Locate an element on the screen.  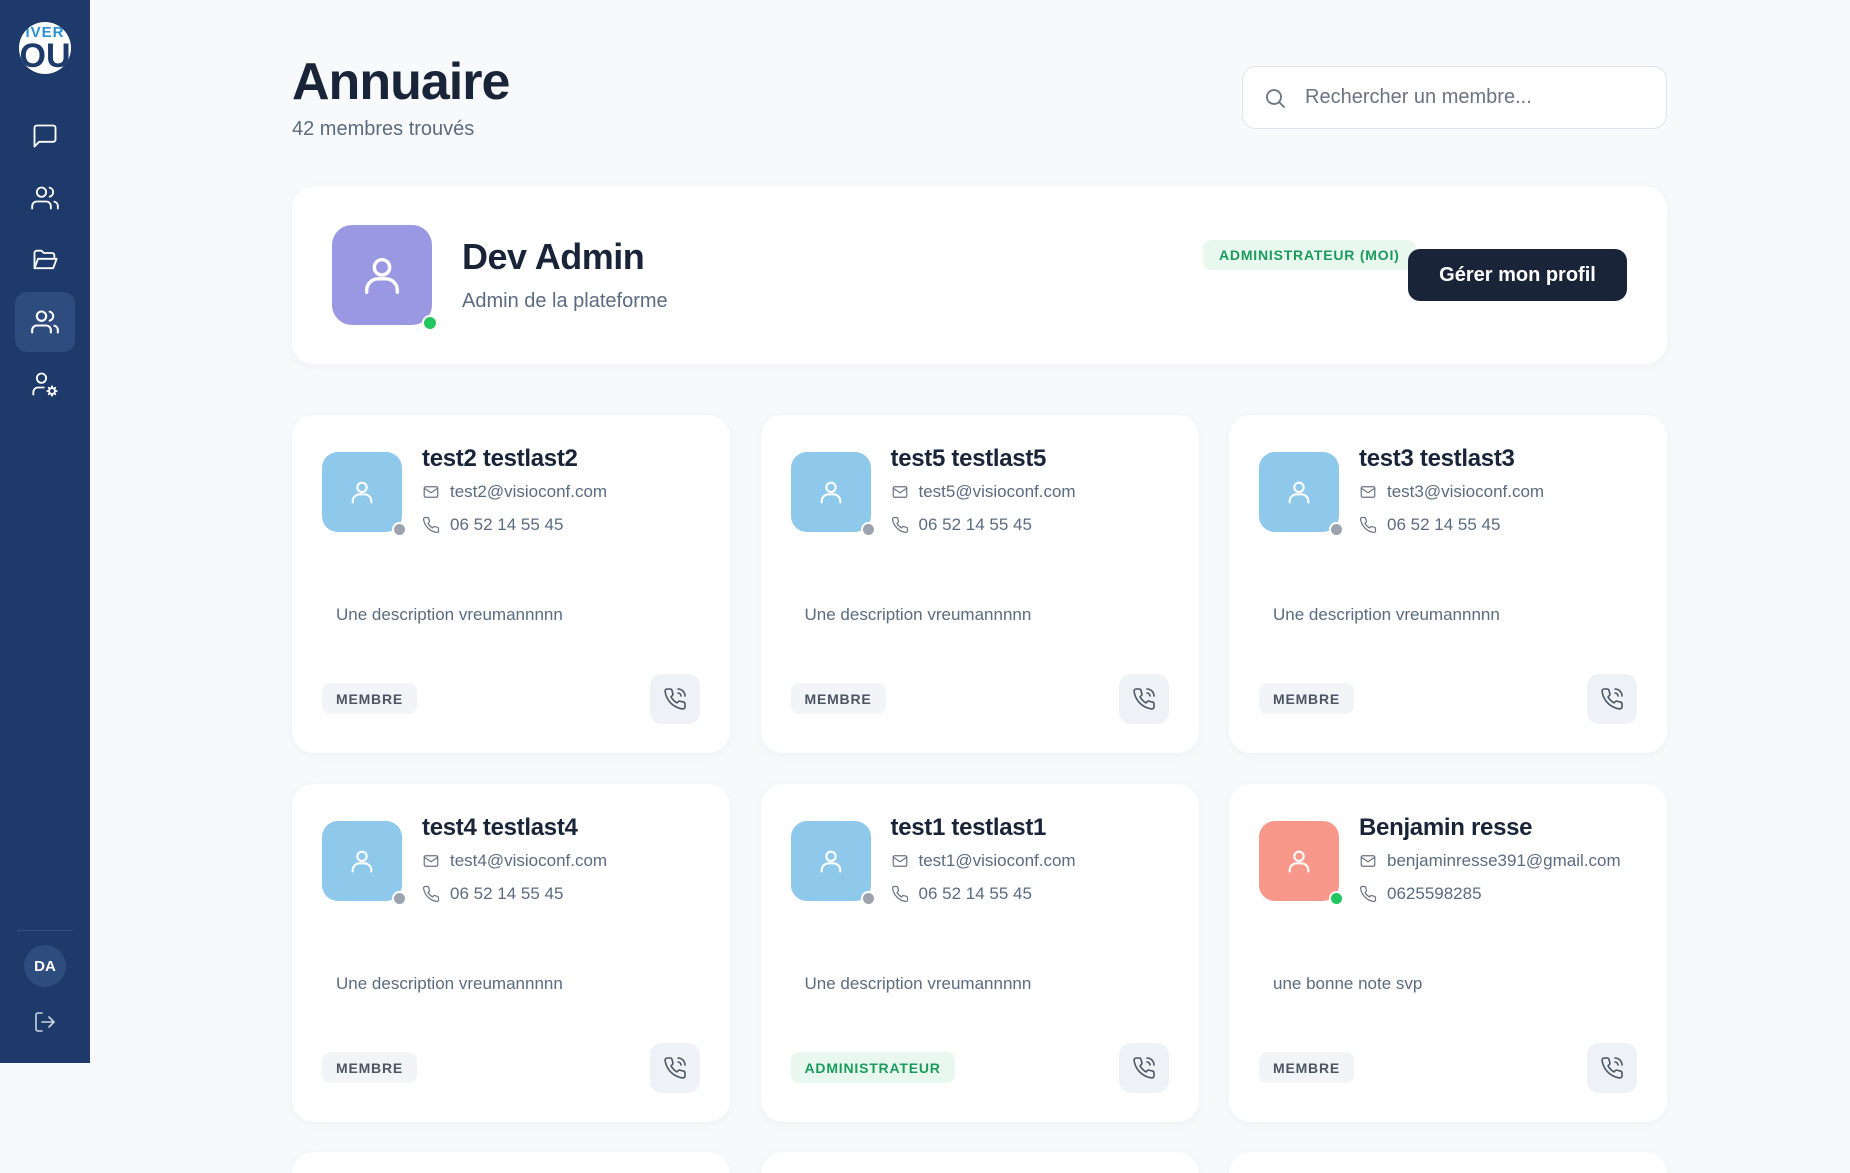
member-name: test1 testlast1 is located at coordinates (968, 827).